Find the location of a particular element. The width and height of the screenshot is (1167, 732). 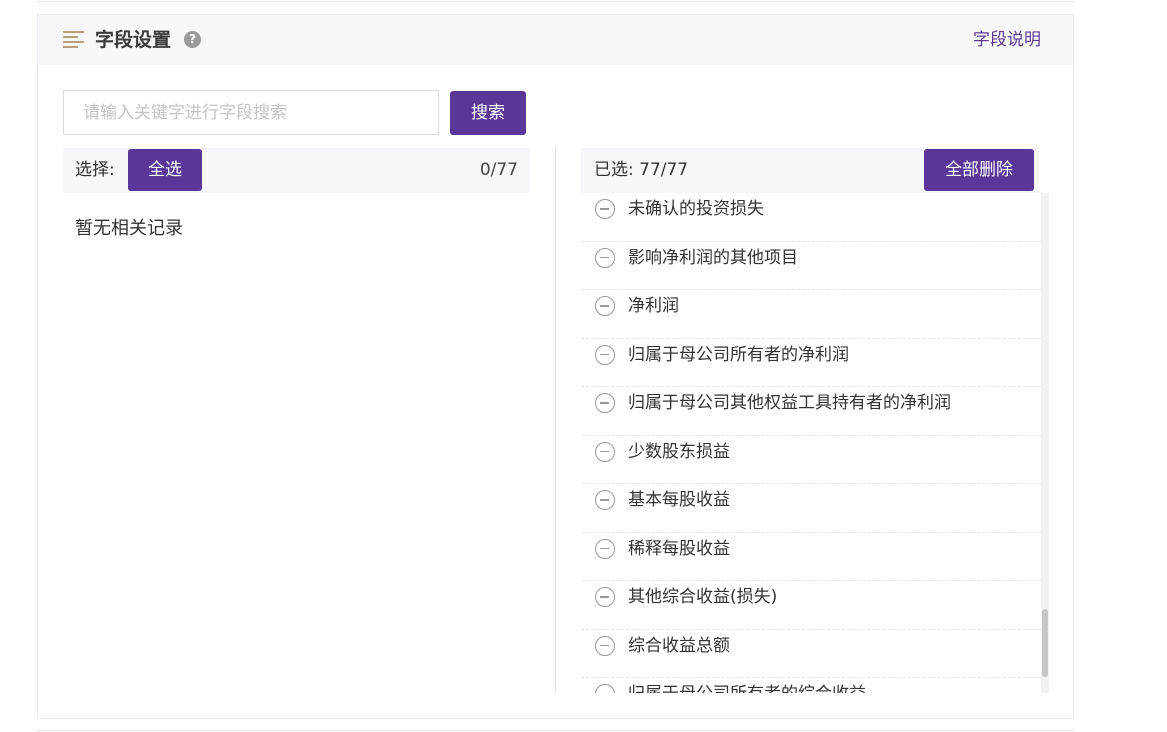

panel-title: 字段设置 is located at coordinates (133, 40).